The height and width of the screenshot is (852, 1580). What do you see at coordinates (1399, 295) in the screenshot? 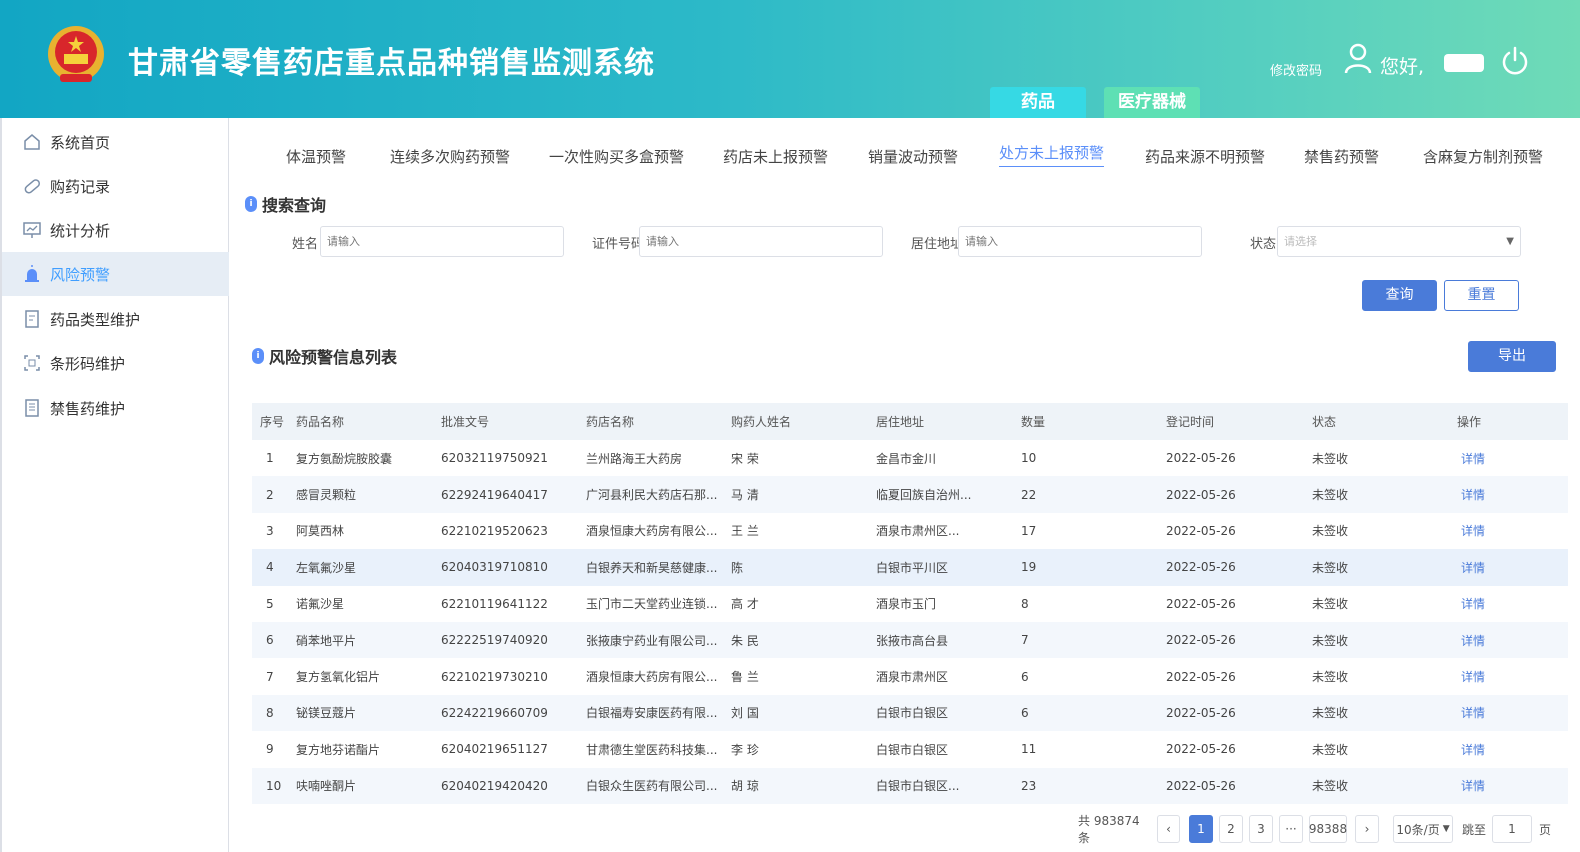
I see `query-button: 查询` at bounding box center [1399, 295].